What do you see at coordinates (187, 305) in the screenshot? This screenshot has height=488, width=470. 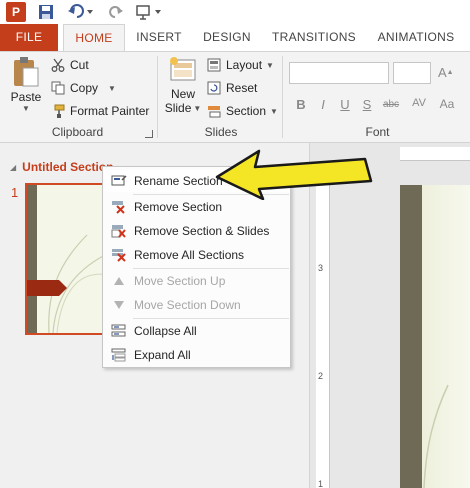 I see `menu-item-label: Move Section Down` at bounding box center [187, 305].